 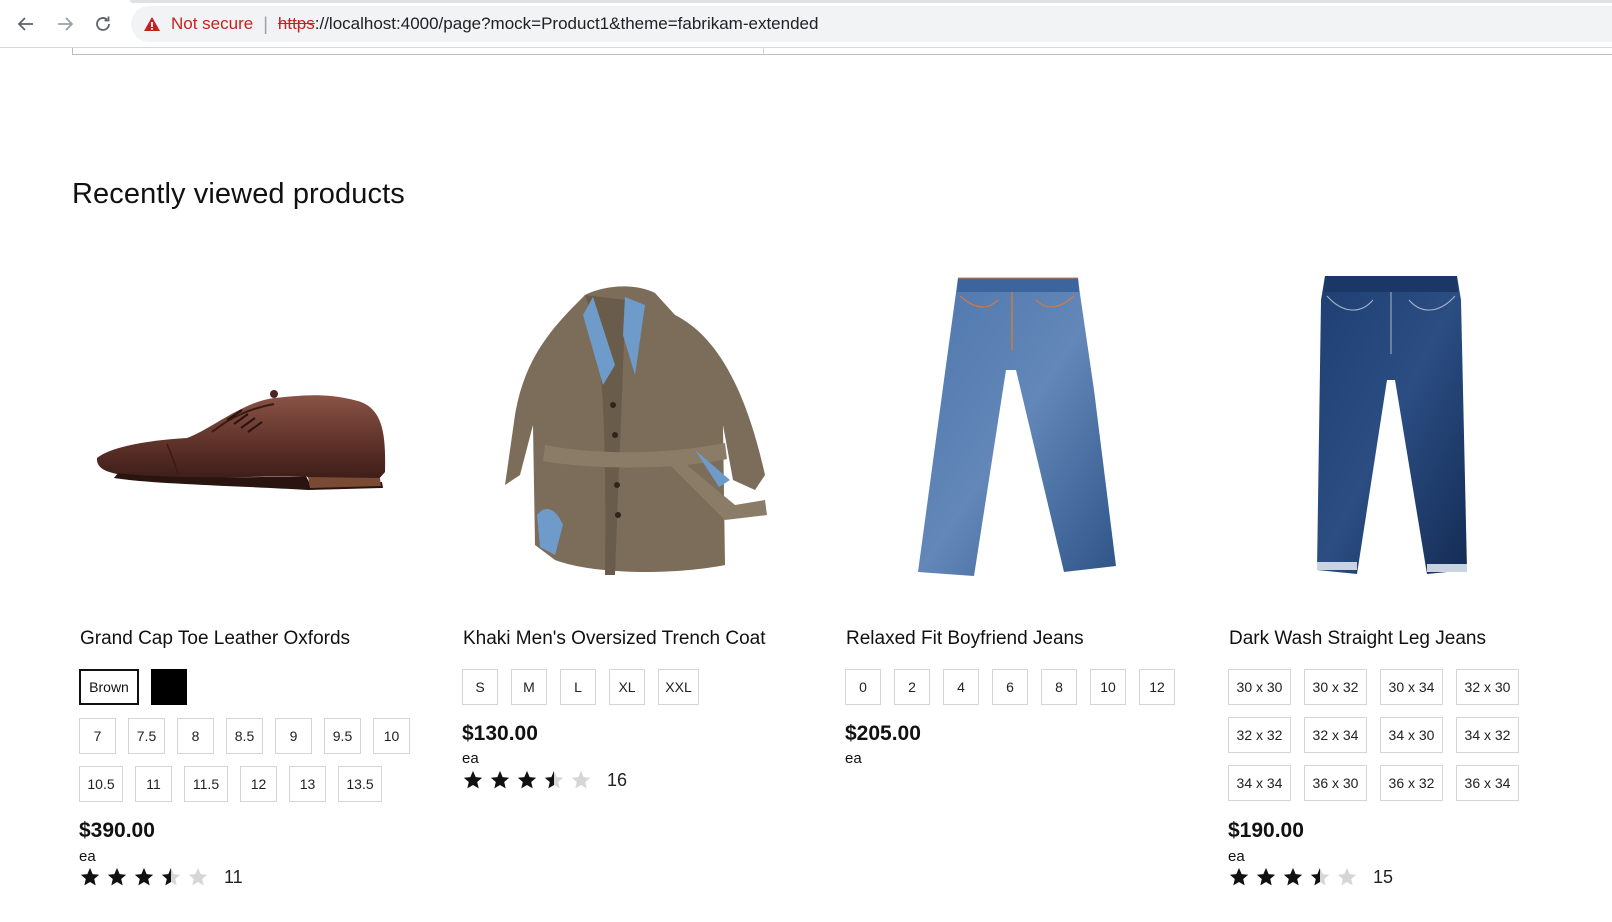 I want to click on size-option: 30 x 34, so click(x=1411, y=687).